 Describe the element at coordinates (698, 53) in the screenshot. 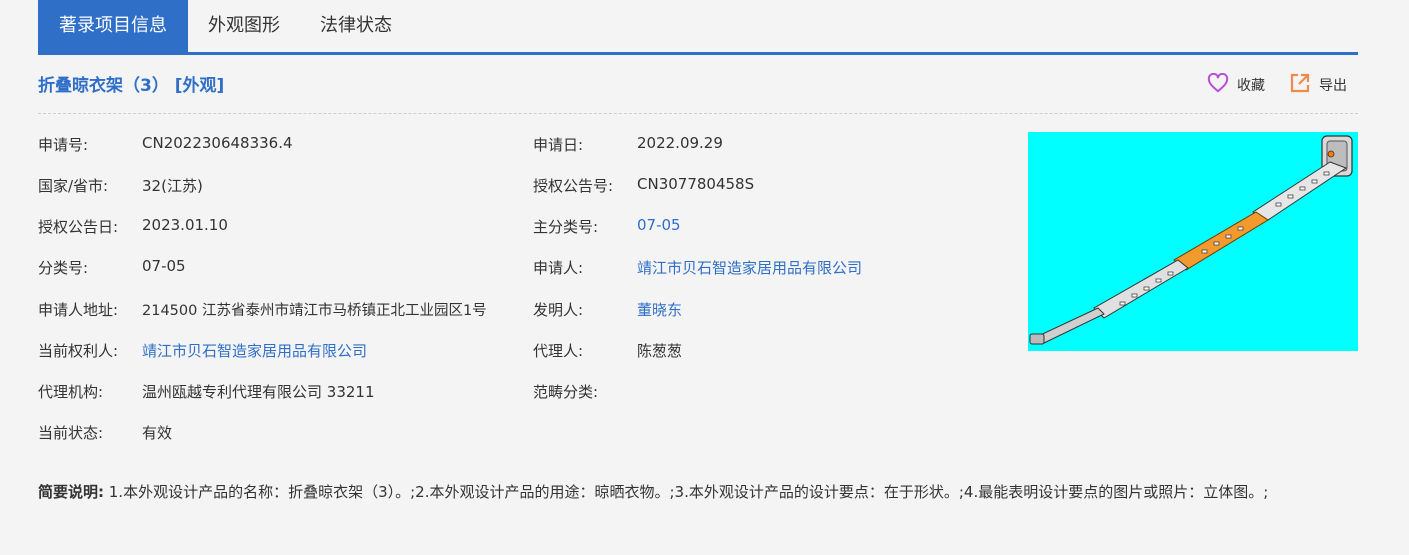

I see `tab-underline` at that location.